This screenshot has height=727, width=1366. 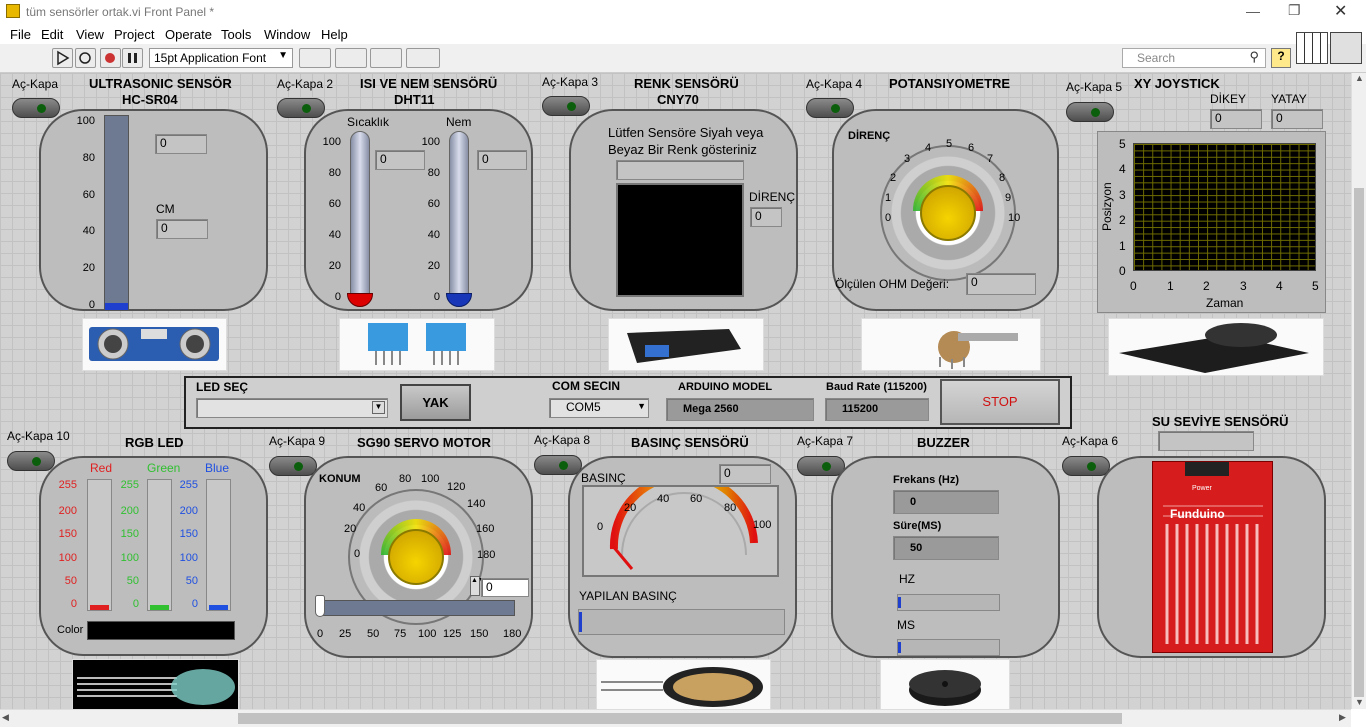 What do you see at coordinates (1224, 207) in the screenshot?
I see `joystick-plot-area` at bounding box center [1224, 207].